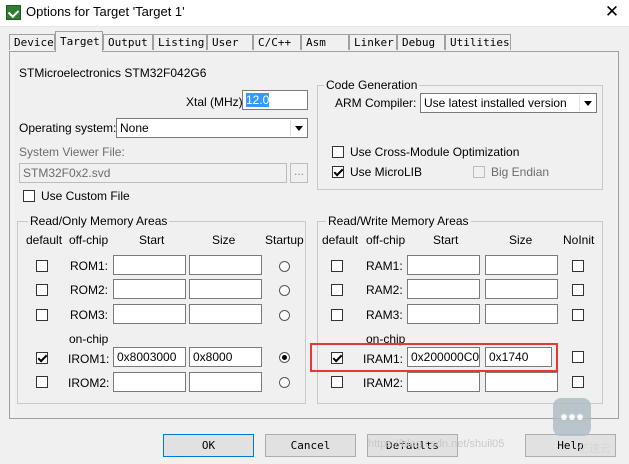  Describe the element at coordinates (225, 314) in the screenshot. I see `rom3-size-input` at that location.